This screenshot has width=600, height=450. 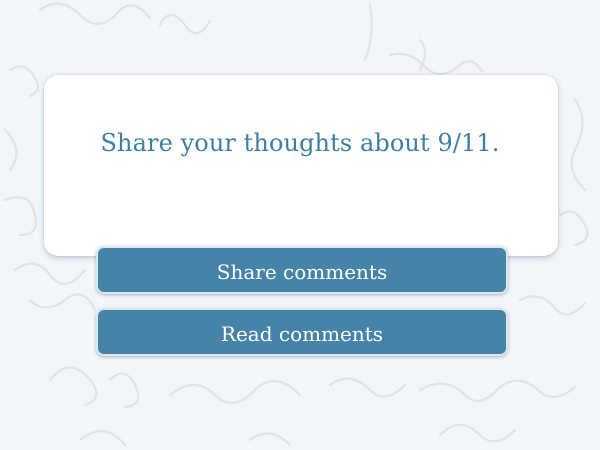 What do you see at coordinates (302, 332) in the screenshot?
I see `read-comments-button: Read comments` at bounding box center [302, 332].